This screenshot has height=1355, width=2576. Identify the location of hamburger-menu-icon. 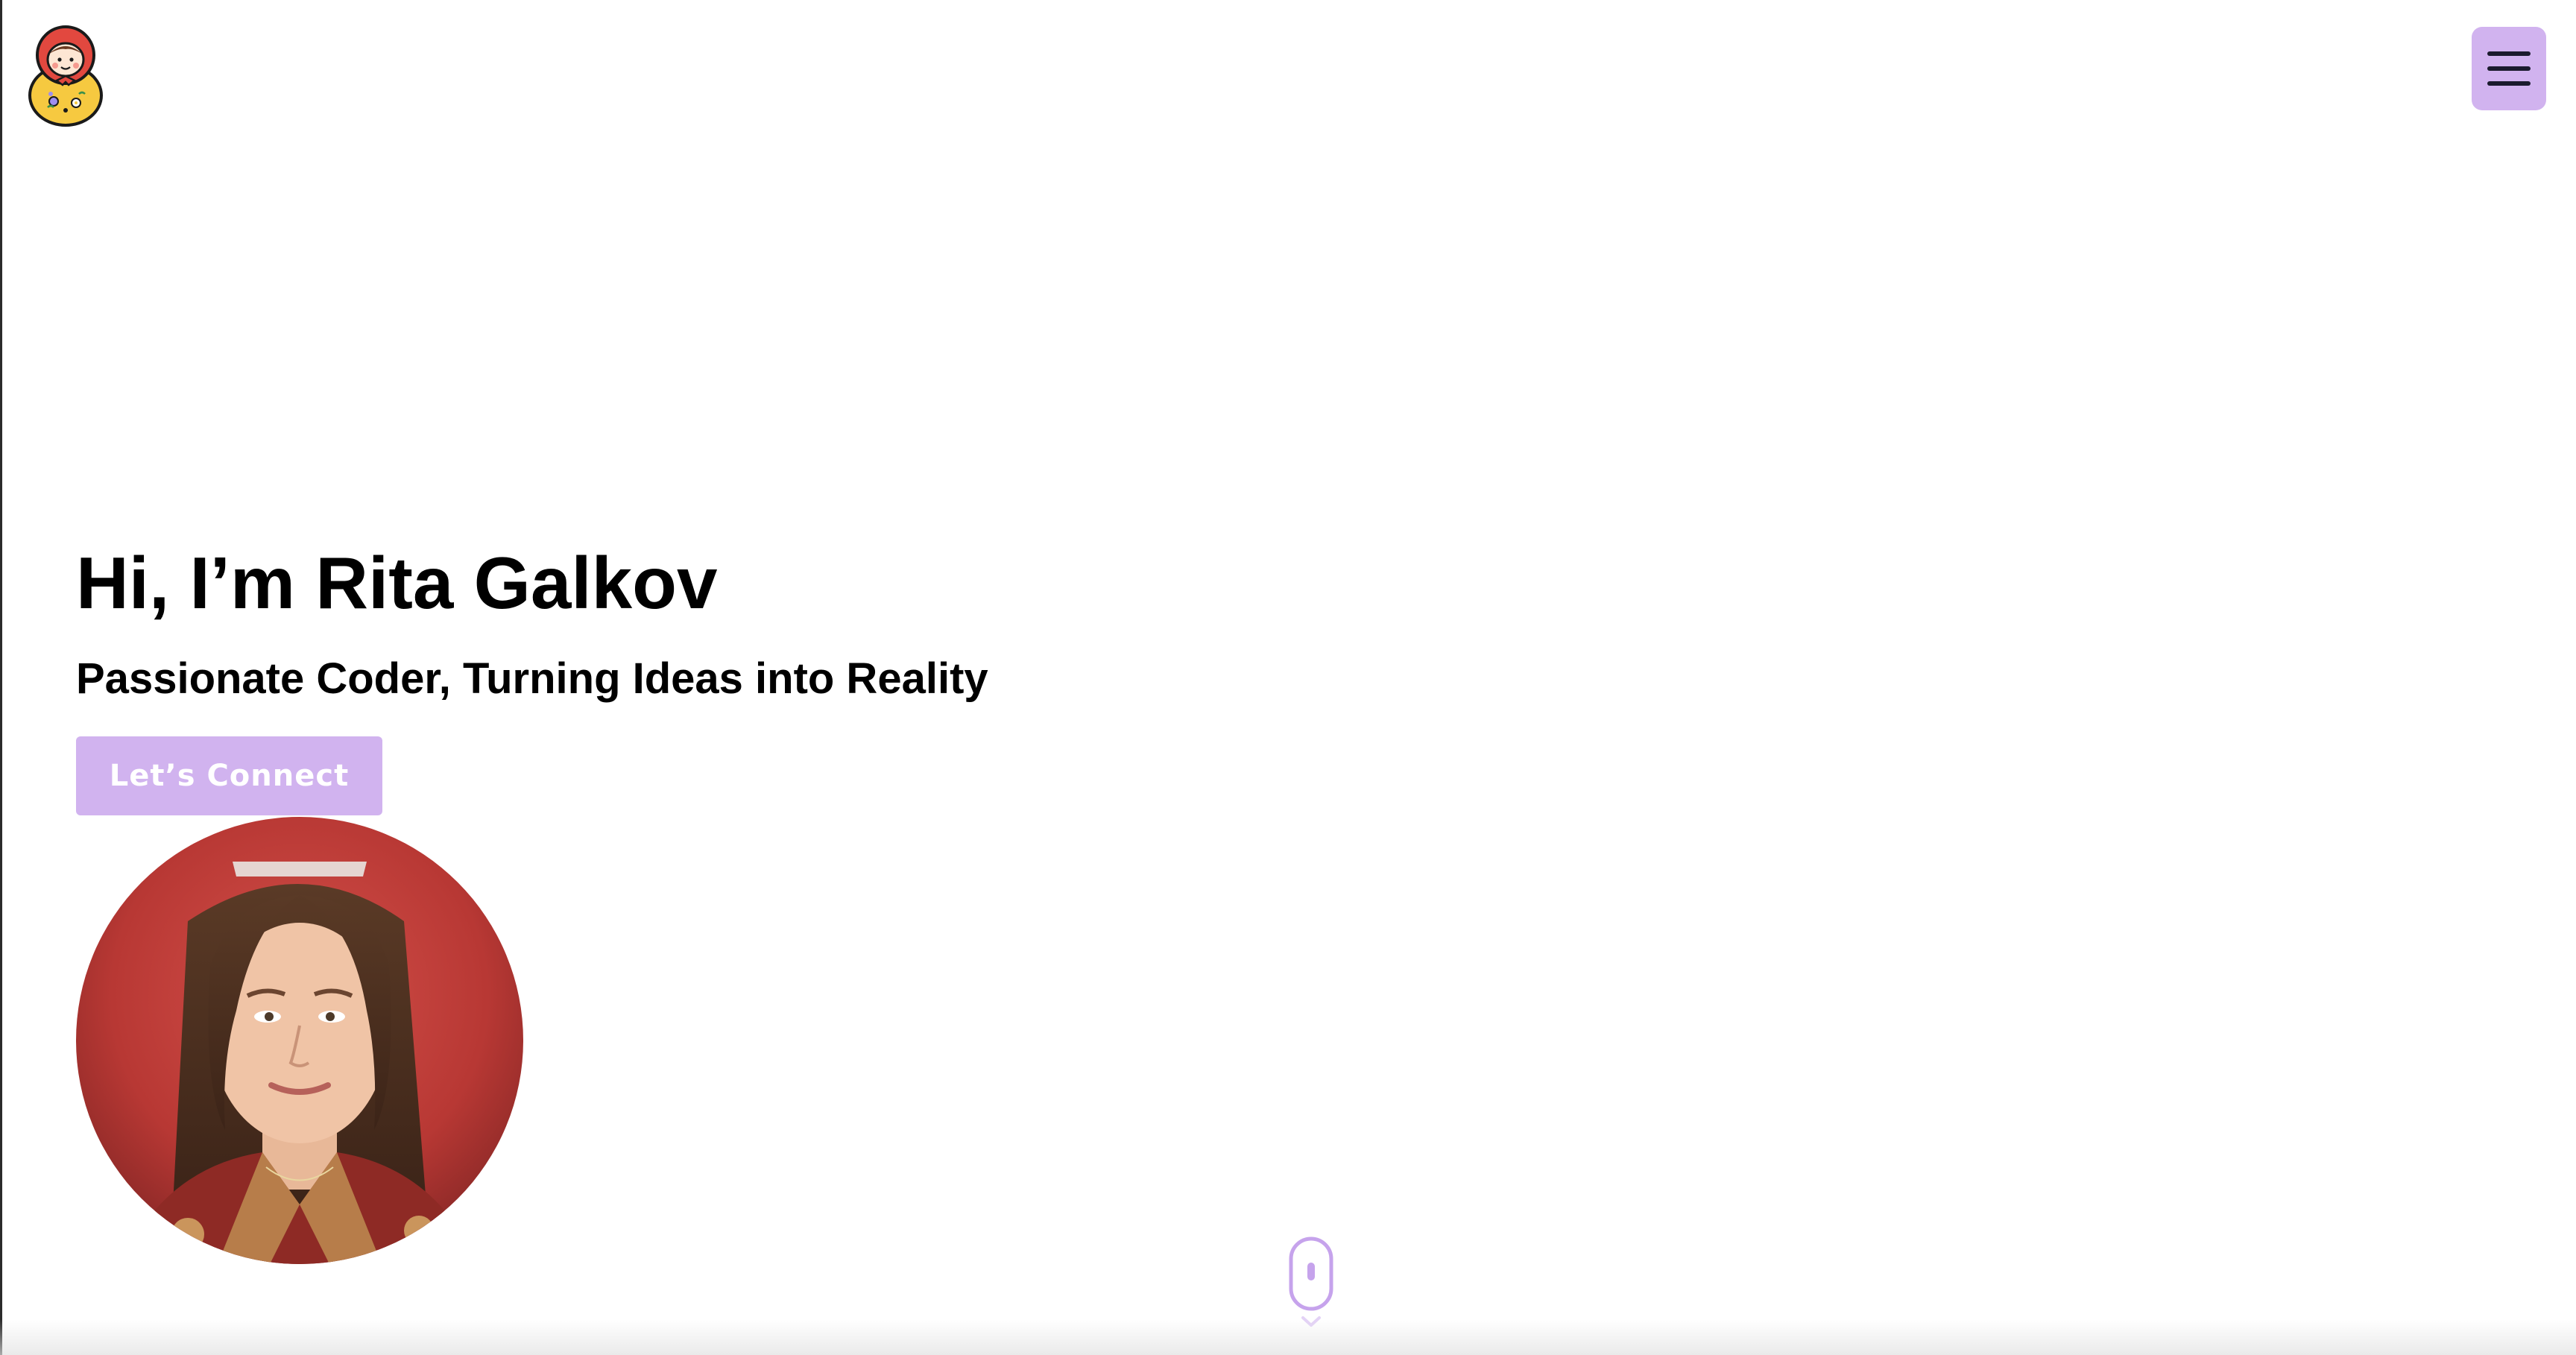
(2509, 69).